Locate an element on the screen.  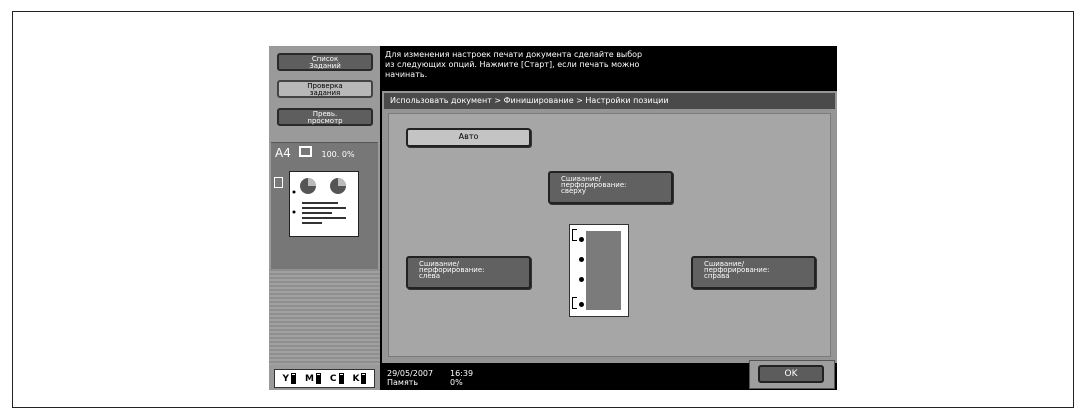
copy-icon is located at coordinates (278, 182).